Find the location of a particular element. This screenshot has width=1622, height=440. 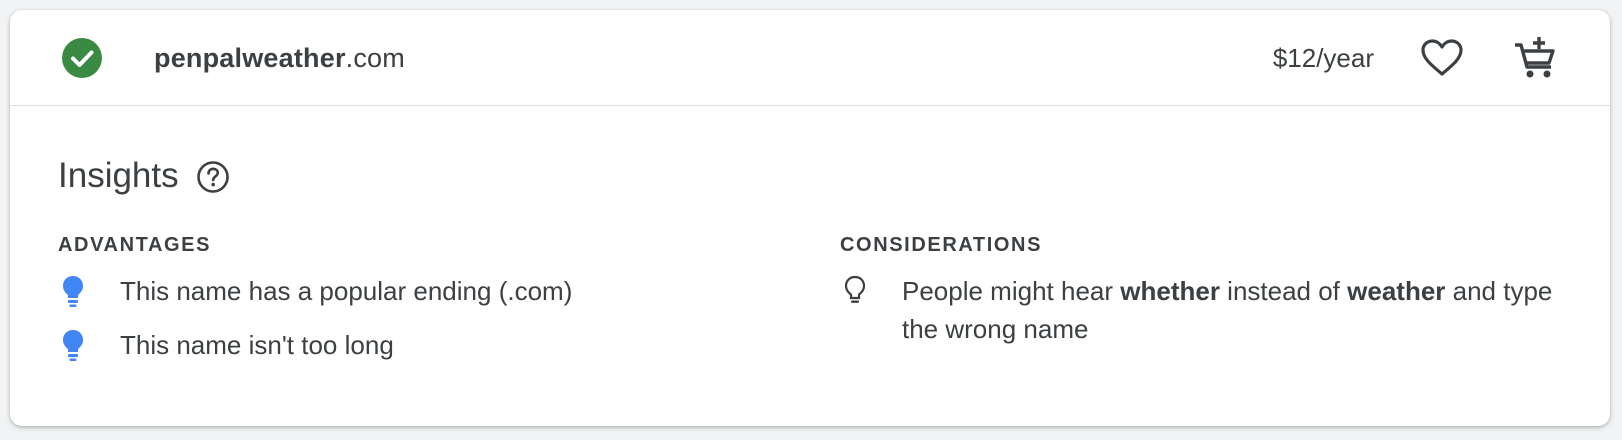

consideration-text-part1: People might hear is located at coordinates (1011, 291).